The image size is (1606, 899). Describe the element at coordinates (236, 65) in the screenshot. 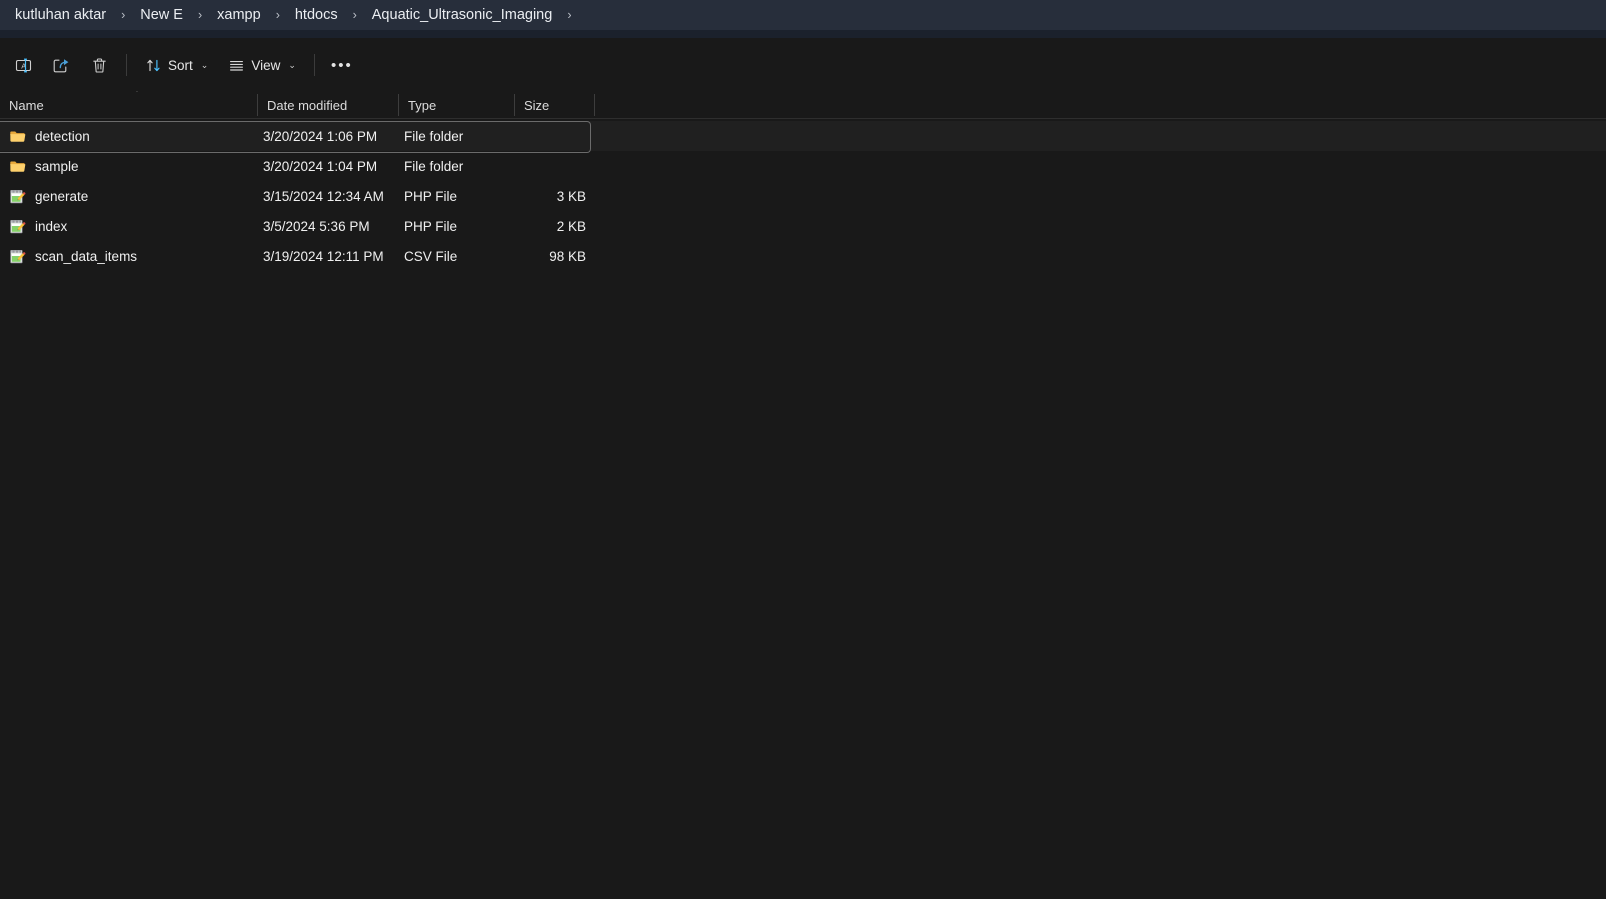

I see `view-lines-icon` at that location.